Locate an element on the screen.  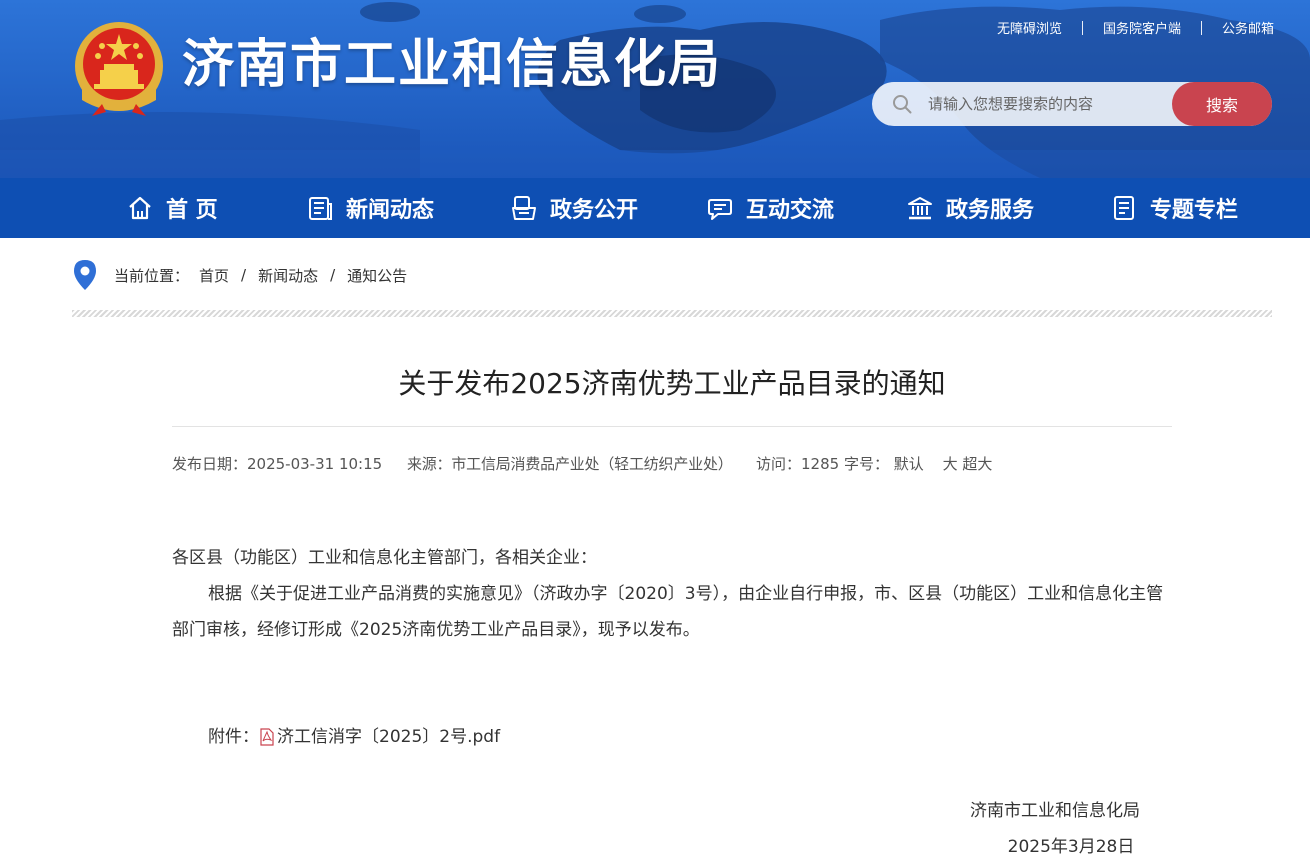
nav-item-news: 新闻动态 is located at coordinates (370, 208).